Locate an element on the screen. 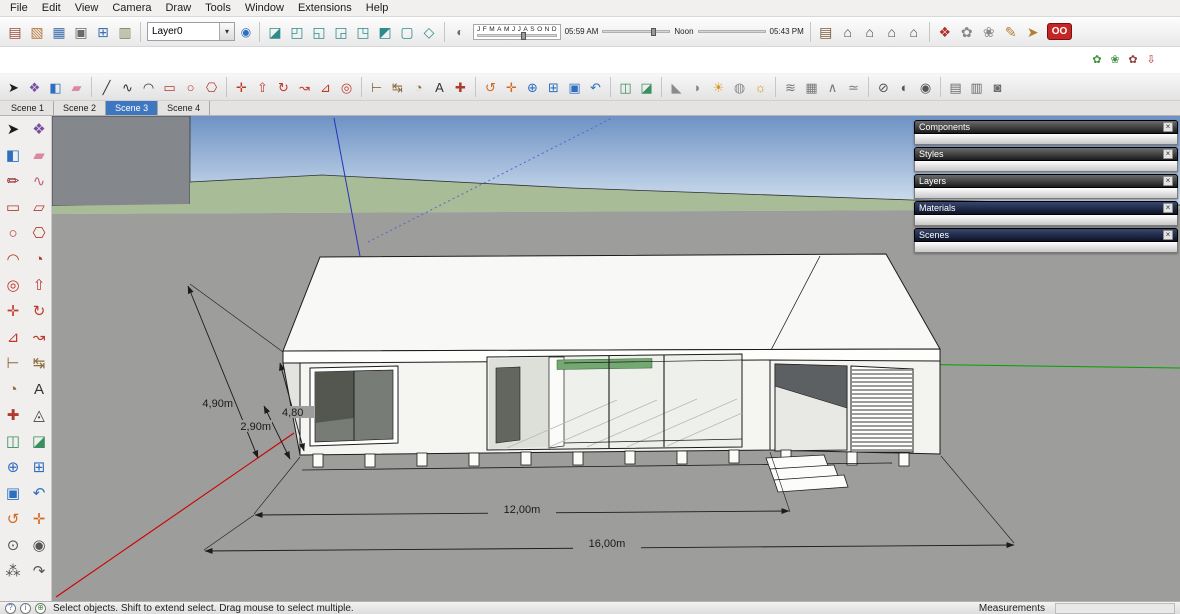 This screenshot has width=1180, height=614. texture-toggle-icon: ◉ is located at coordinates (925, 87).